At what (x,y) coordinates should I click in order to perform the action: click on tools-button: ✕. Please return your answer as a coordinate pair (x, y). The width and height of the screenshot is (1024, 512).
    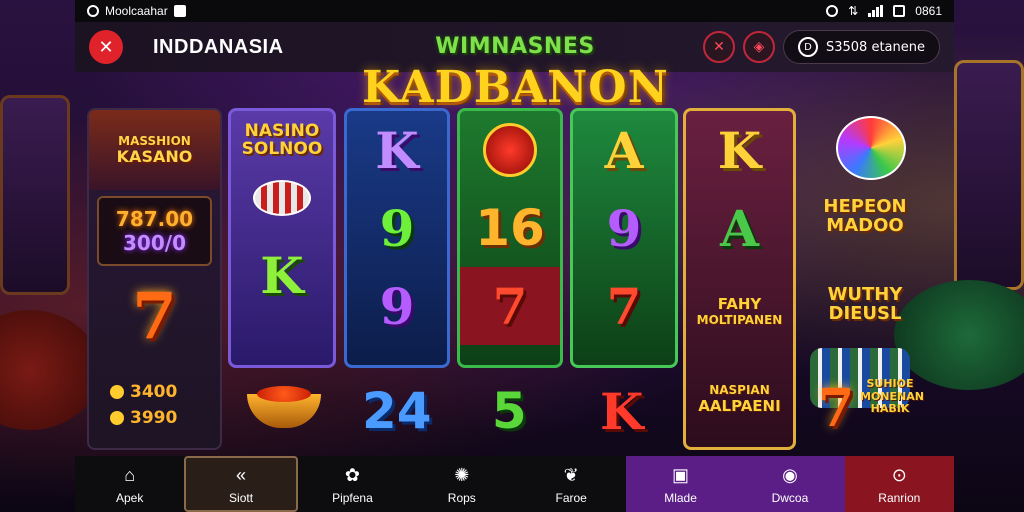
    Looking at the image, I should click on (718, 47).